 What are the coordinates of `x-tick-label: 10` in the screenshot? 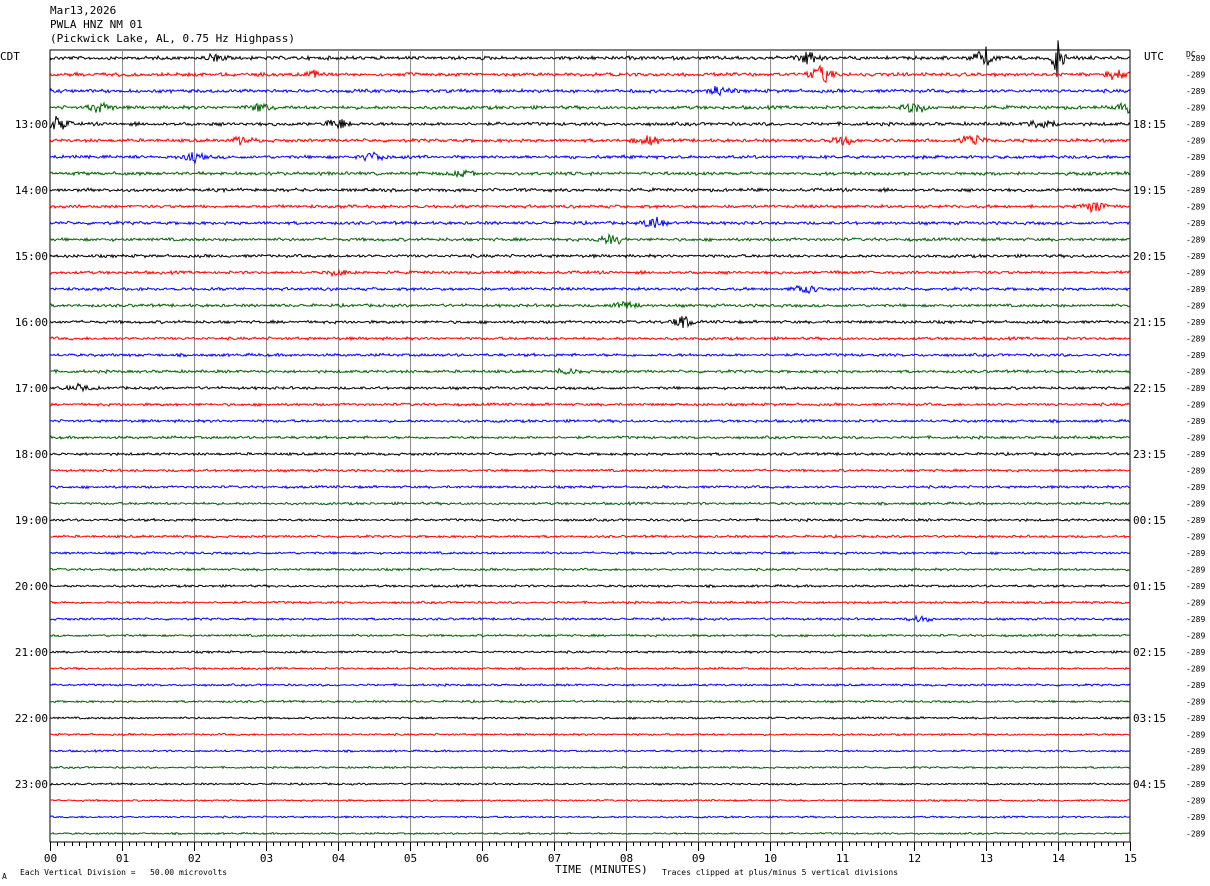 It's located at (770, 858).